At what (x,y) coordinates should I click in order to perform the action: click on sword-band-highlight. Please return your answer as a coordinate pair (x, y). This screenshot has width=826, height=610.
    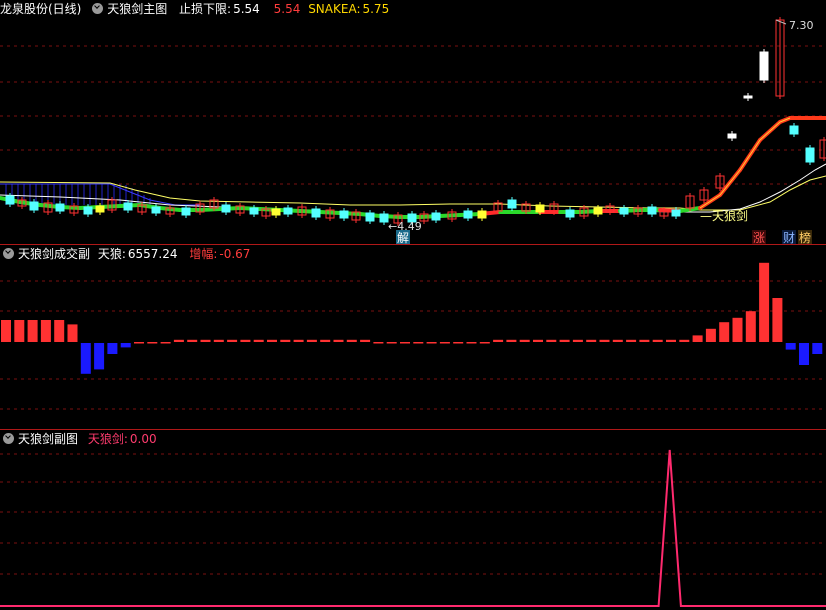
    Looking at the image, I should click on (745, 163).